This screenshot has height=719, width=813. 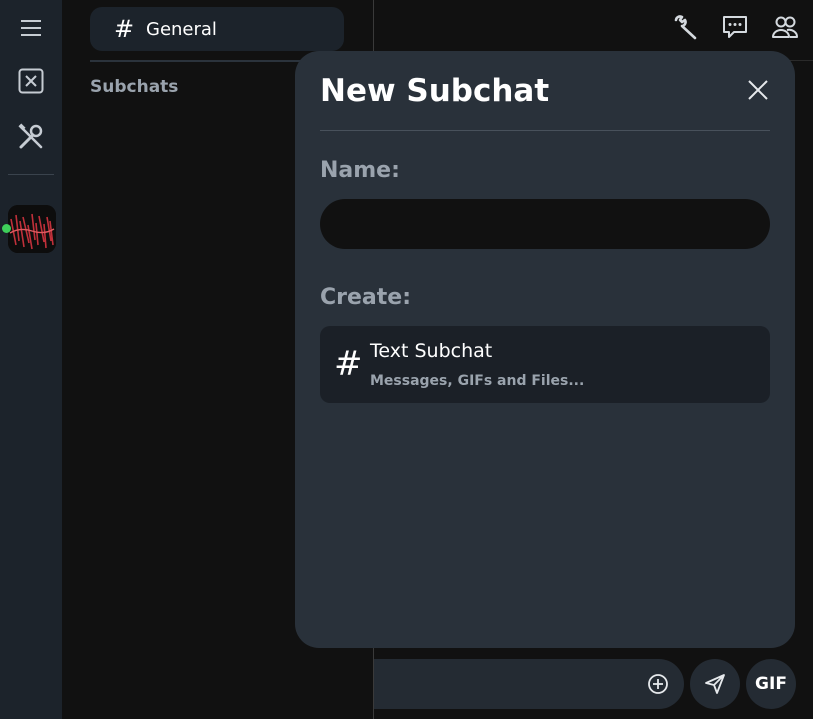 What do you see at coordinates (365, 297) in the screenshot?
I see `create-label: Create:` at bounding box center [365, 297].